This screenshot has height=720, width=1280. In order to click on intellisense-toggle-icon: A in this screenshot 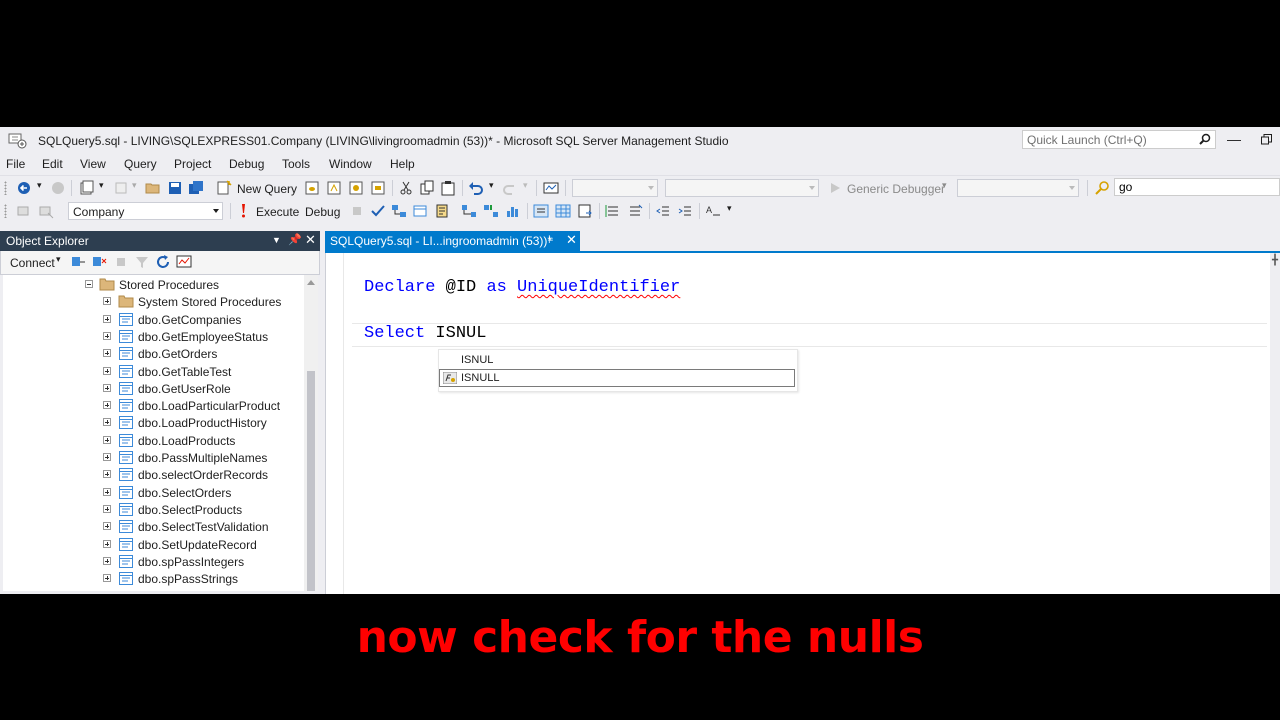, I will do `click(713, 211)`.